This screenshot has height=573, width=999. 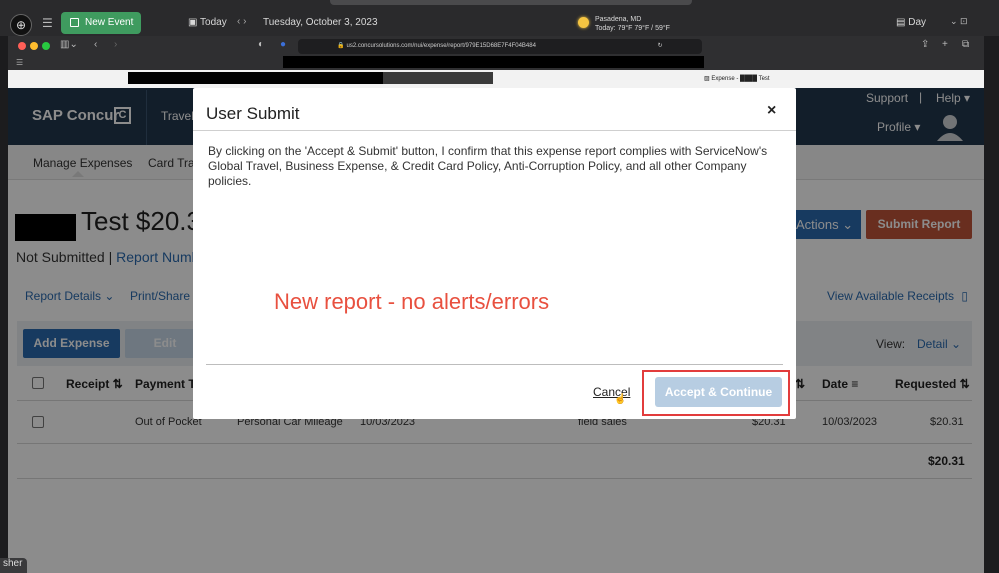 I want to click on globe-icon: ⊕, so click(x=21, y=25).